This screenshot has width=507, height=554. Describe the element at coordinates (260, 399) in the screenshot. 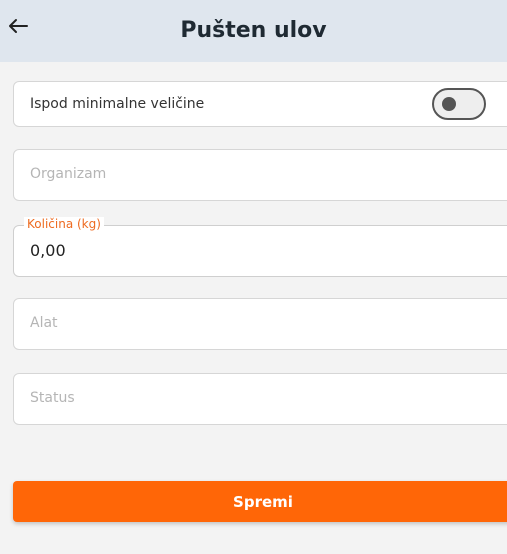

I see `status-field: Status` at that location.